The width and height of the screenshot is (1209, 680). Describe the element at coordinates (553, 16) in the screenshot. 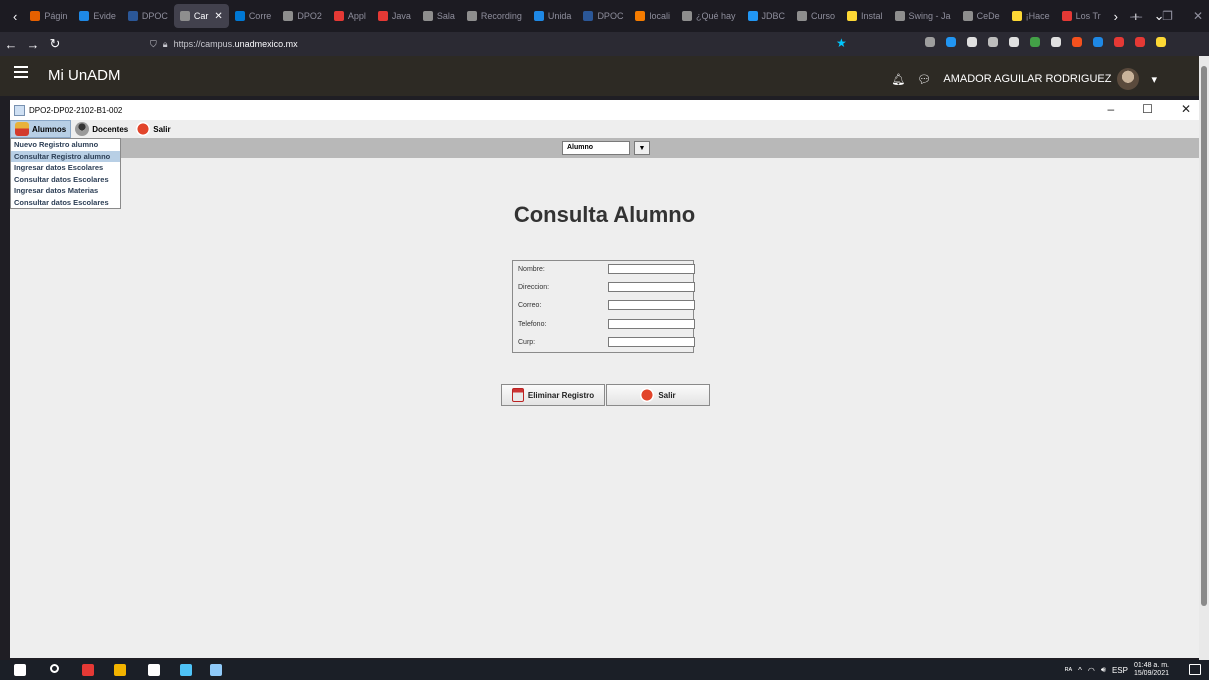

I see `browser-tab: Unida` at that location.